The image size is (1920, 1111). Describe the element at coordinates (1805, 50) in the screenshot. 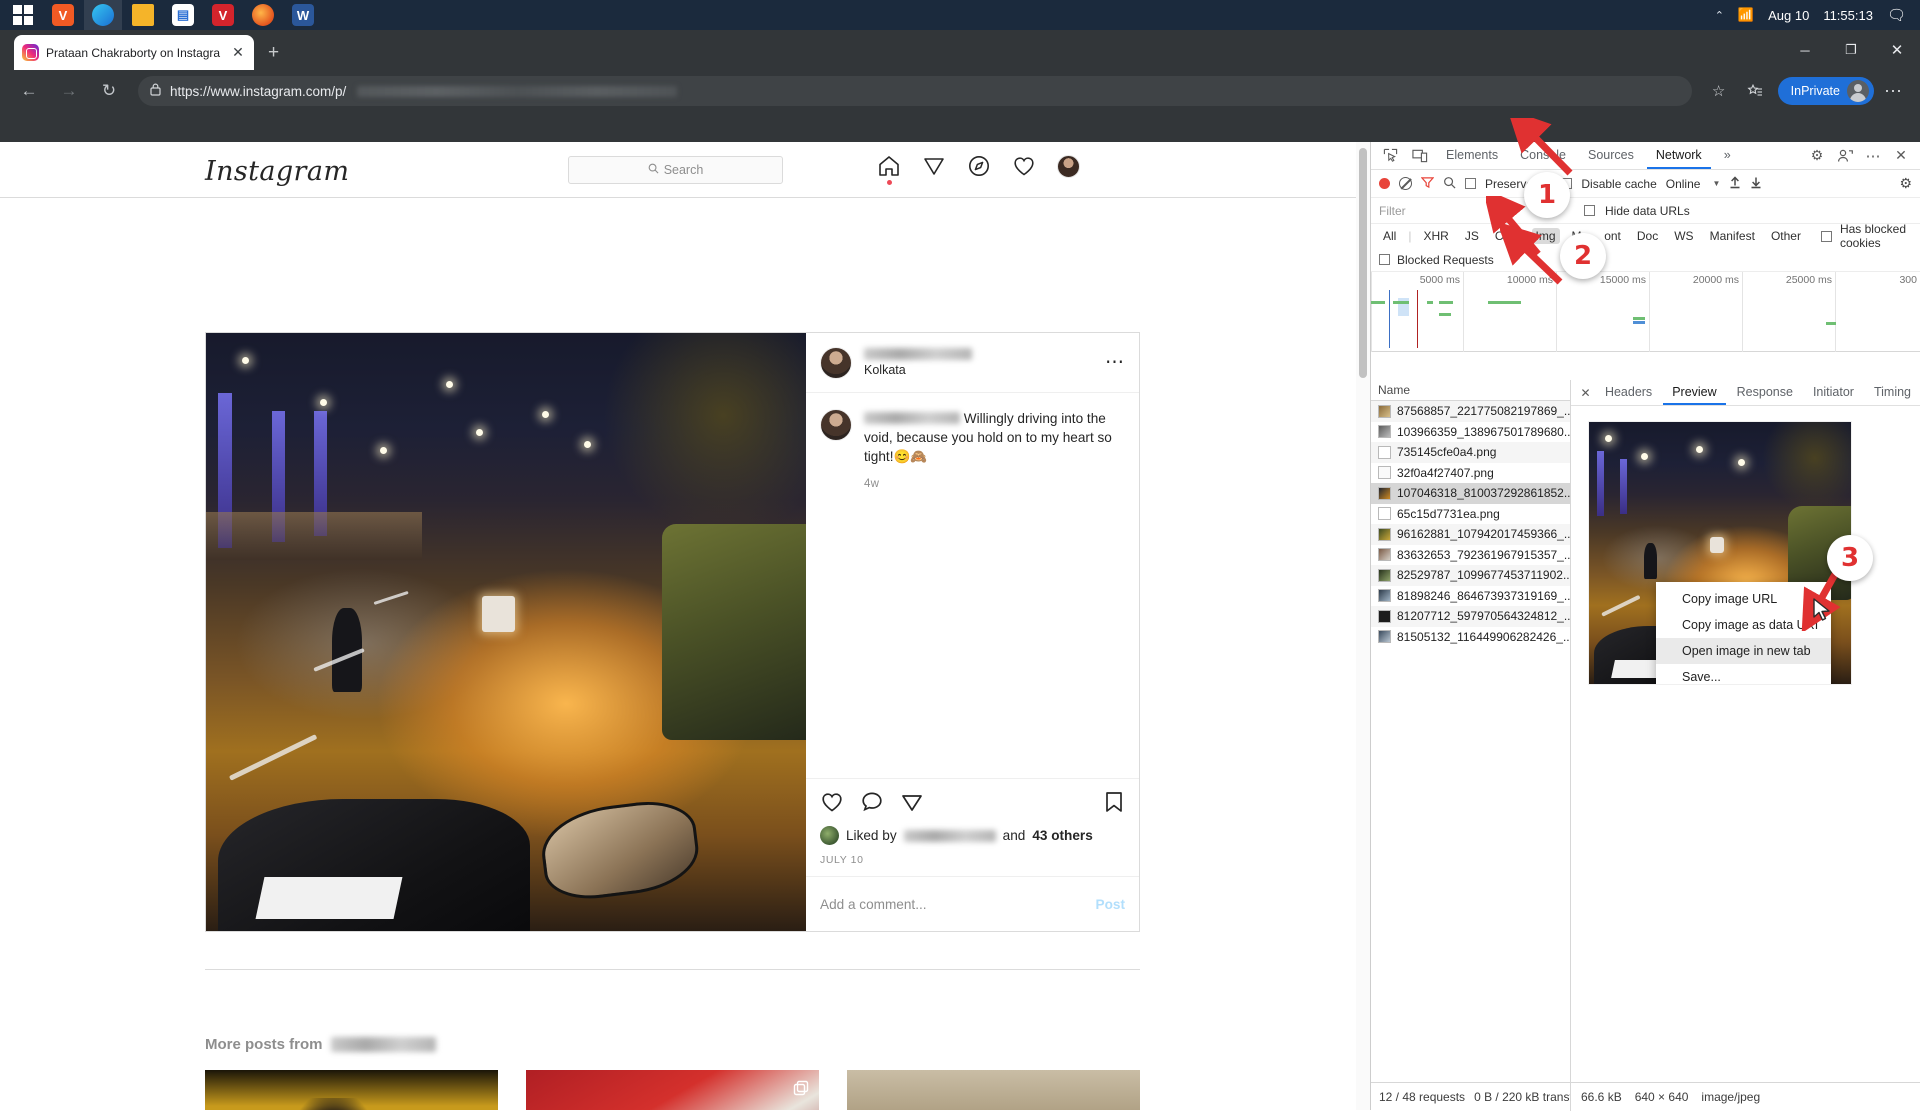

I see `minimize-button: ─` at that location.